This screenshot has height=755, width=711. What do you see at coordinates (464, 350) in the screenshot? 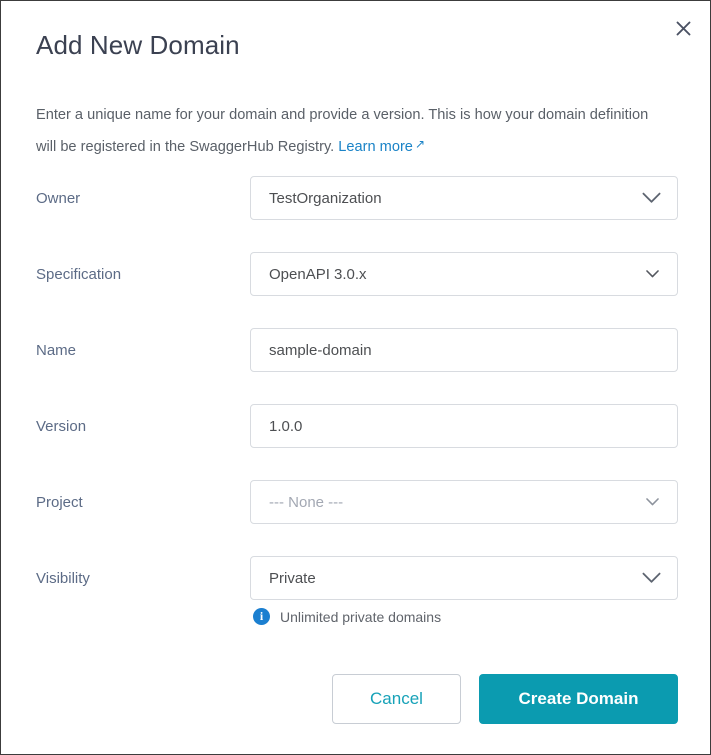
I see `name-input: sample-domain` at bounding box center [464, 350].